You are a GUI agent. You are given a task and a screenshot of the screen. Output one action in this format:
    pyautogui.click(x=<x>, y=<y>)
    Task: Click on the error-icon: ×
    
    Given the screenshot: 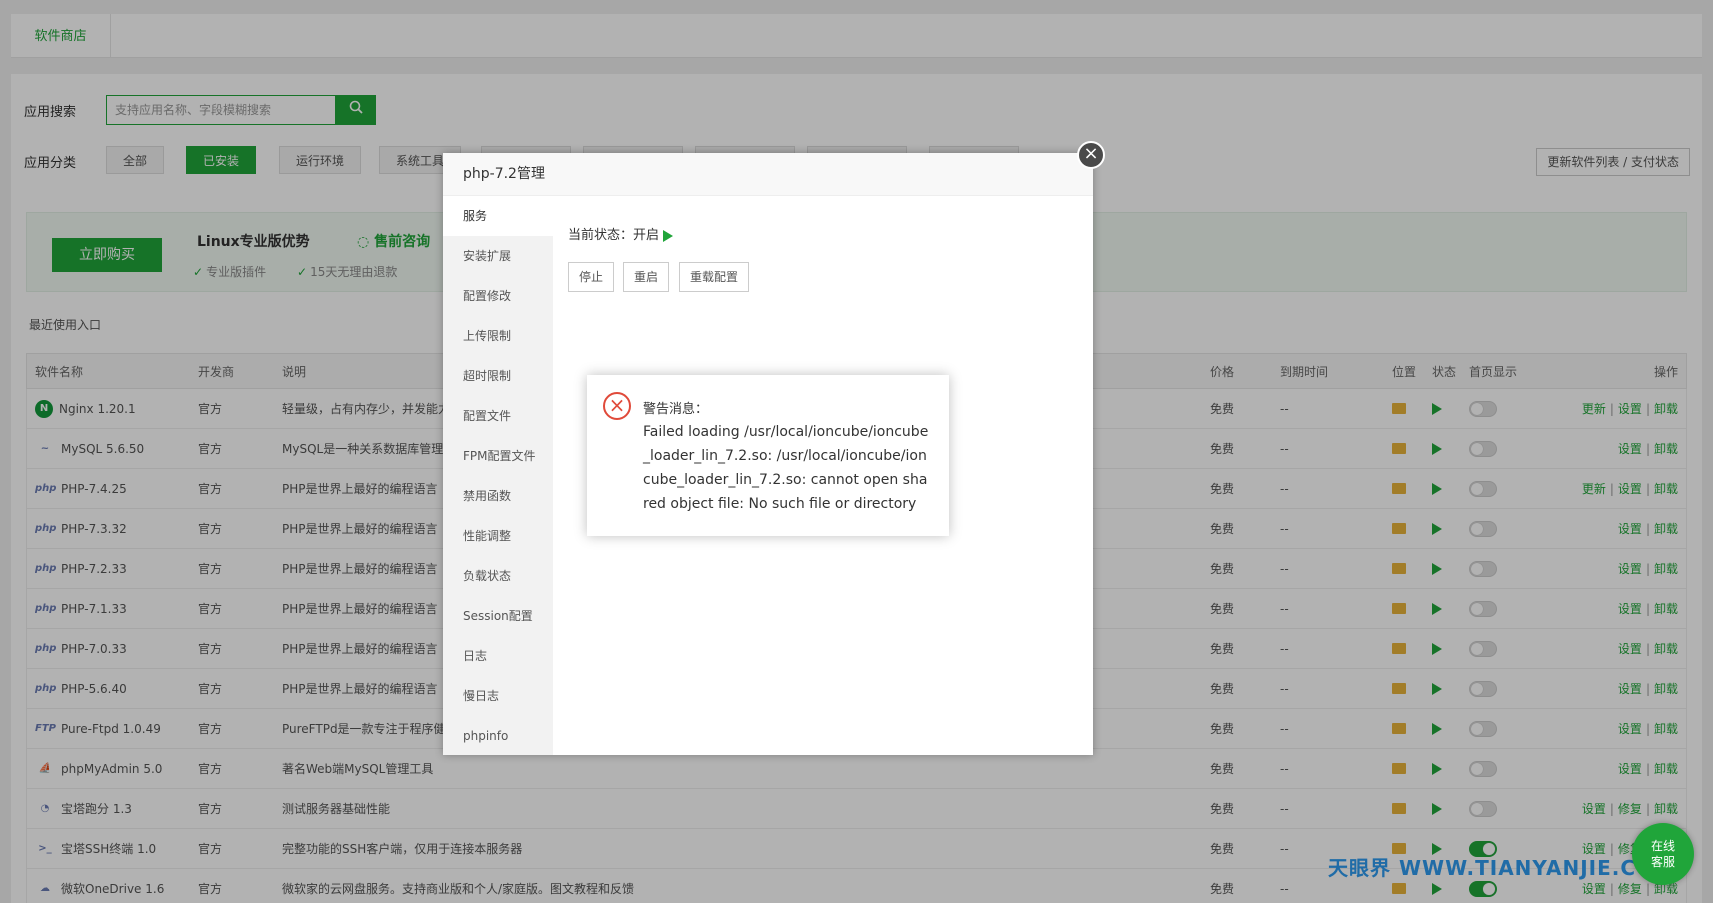 What is the action you would take?
    pyautogui.click(x=617, y=406)
    